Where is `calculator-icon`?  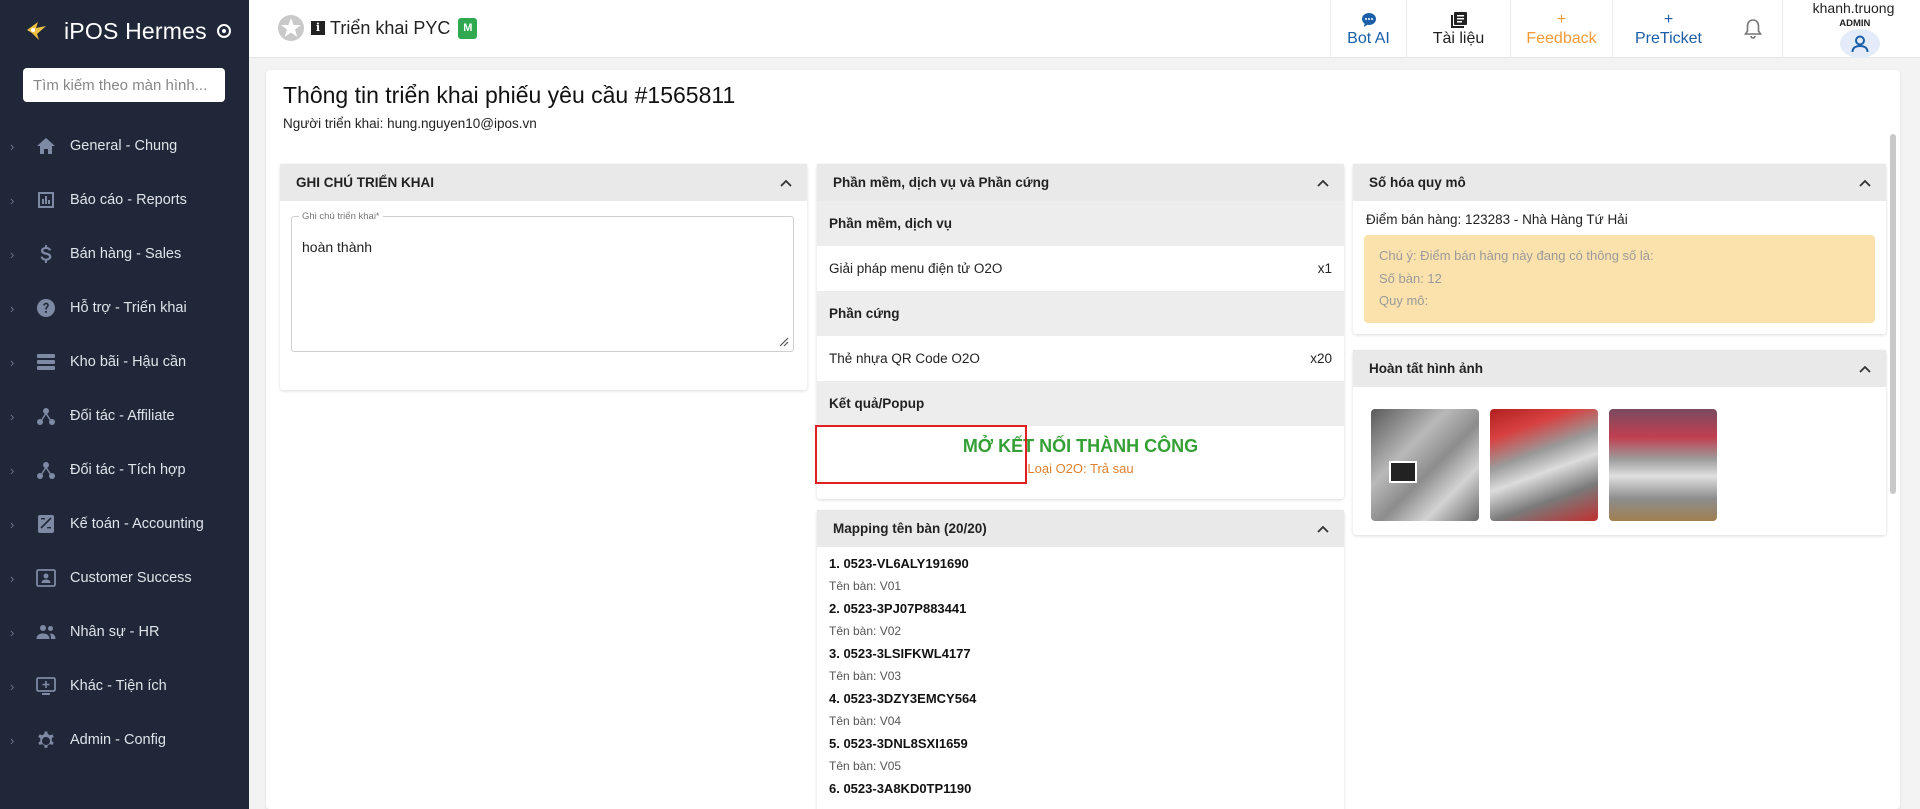
calculator-icon is located at coordinates (46, 524).